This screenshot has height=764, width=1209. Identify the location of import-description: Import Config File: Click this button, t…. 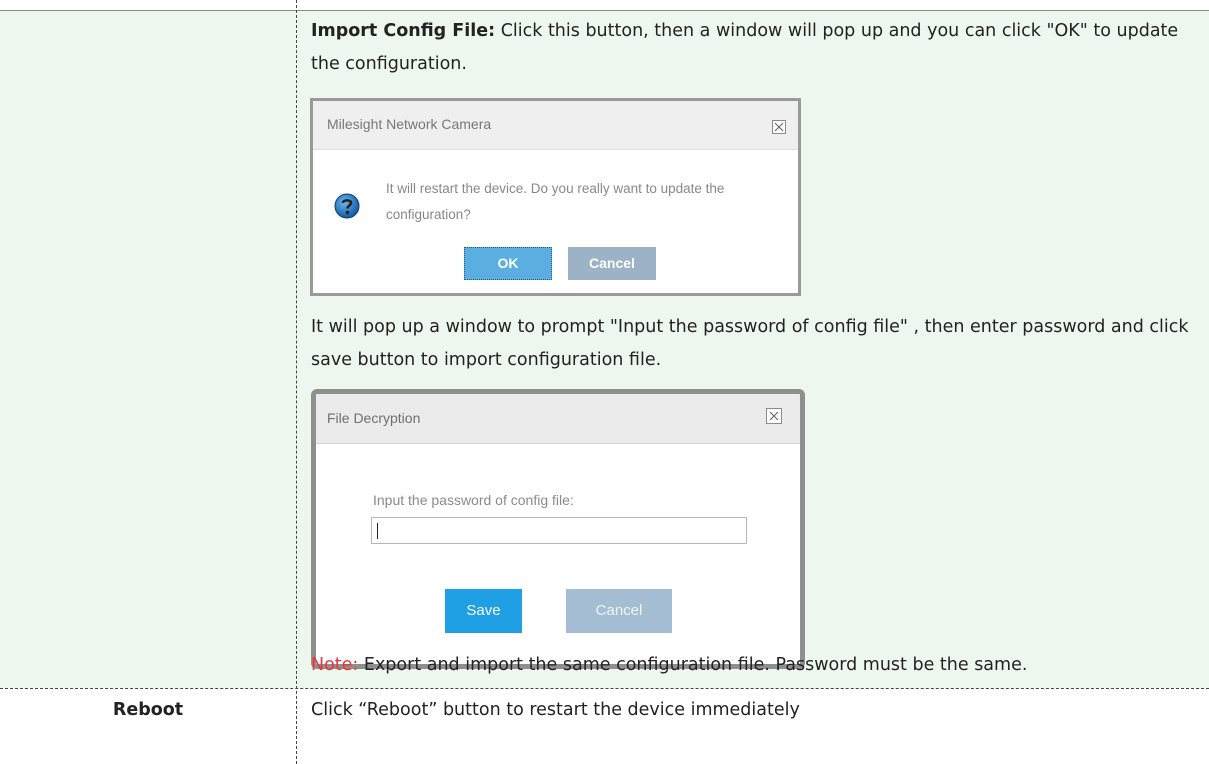
(756, 48).